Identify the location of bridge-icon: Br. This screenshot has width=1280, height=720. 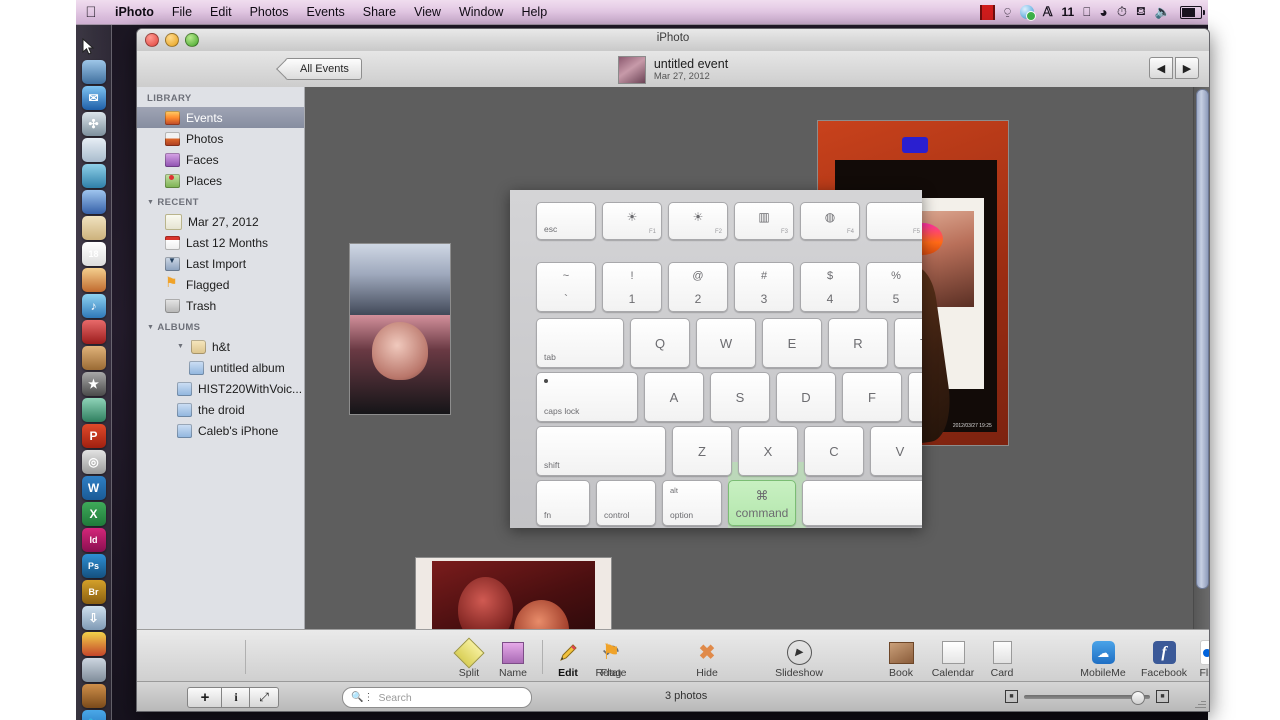
(93, 592).